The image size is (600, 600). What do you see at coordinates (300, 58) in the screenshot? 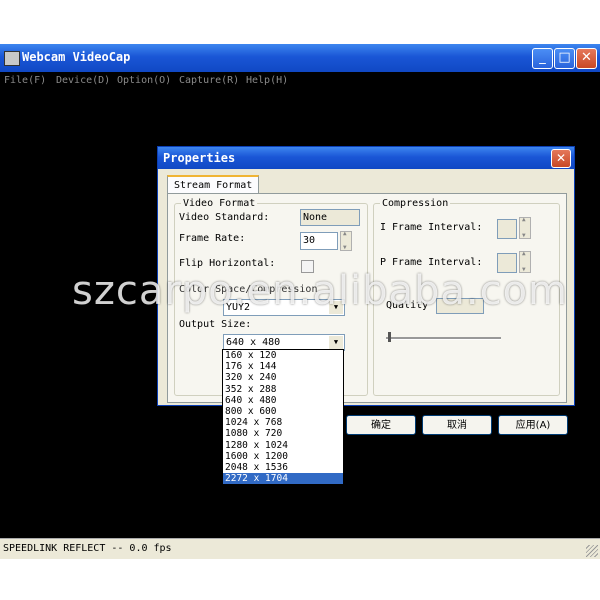
I see `title-bar: Webcam VideoCap _ □ ✕` at bounding box center [300, 58].